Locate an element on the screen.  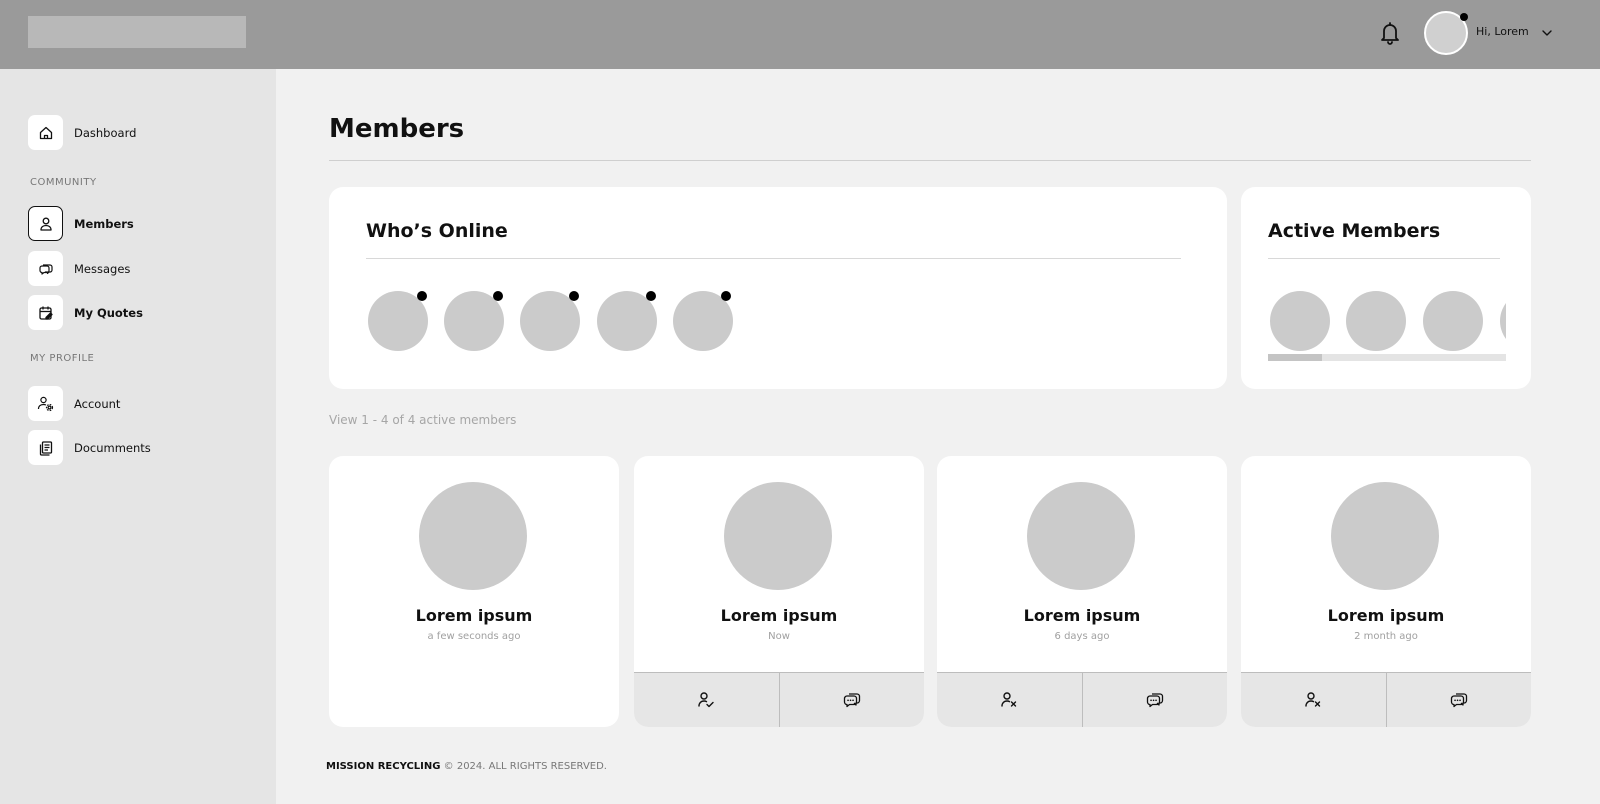
page-title: Members is located at coordinates (397, 129).